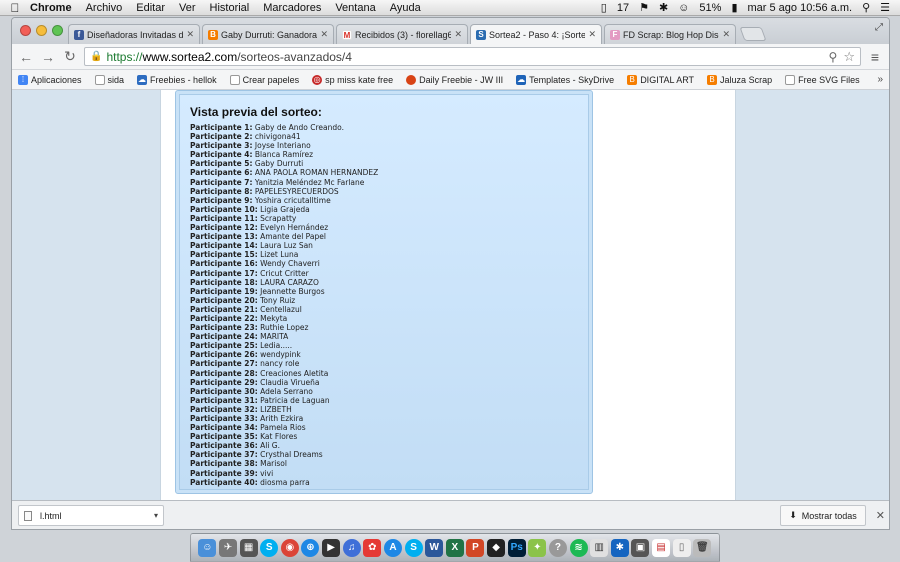  Describe the element at coordinates (25, 30) in the screenshot. I see `close-window-button` at that location.